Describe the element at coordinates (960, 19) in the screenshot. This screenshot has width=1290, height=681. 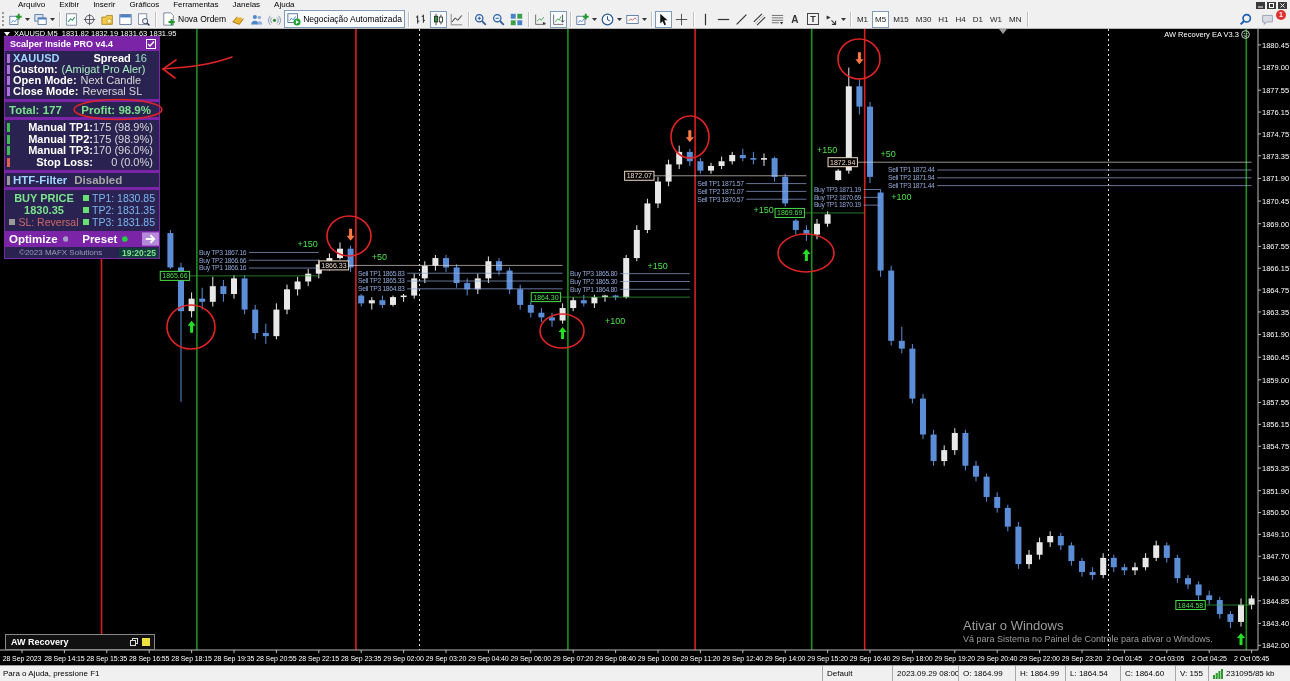
I see `timeframe-button: H4` at that location.